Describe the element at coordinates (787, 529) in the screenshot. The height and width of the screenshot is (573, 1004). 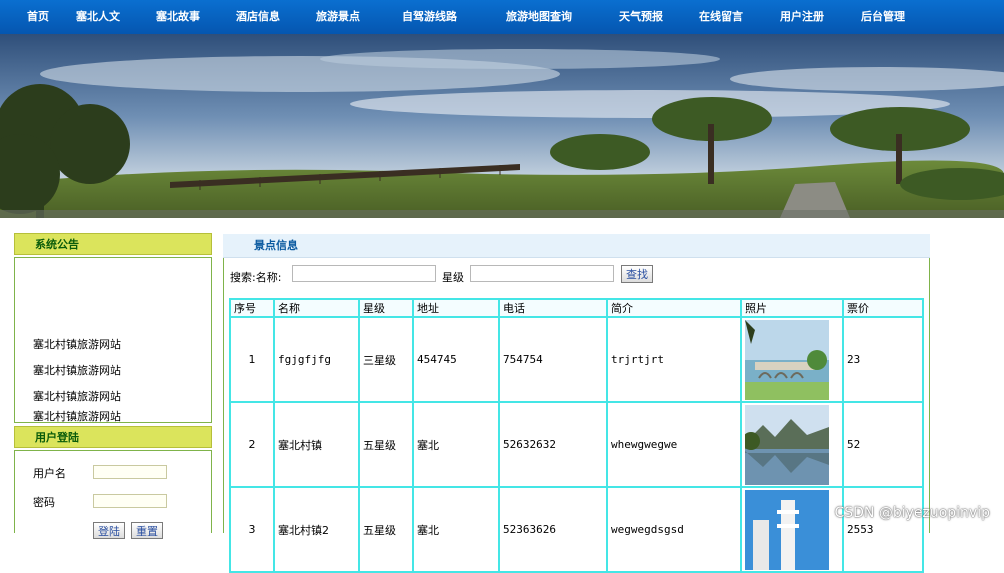
I see `pagoda-photo` at that location.